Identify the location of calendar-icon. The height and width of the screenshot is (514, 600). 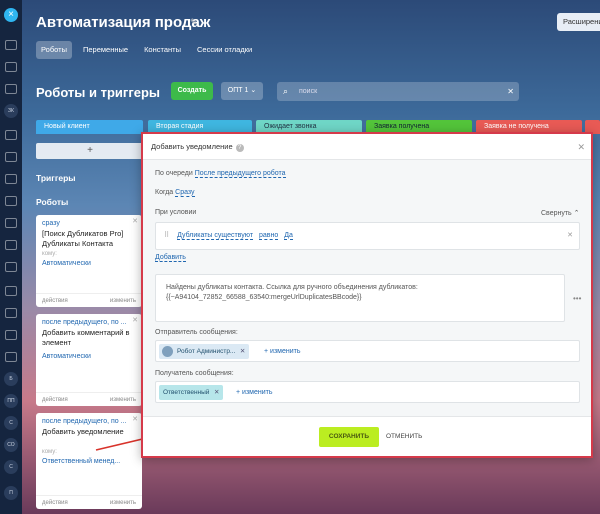
(11, 201).